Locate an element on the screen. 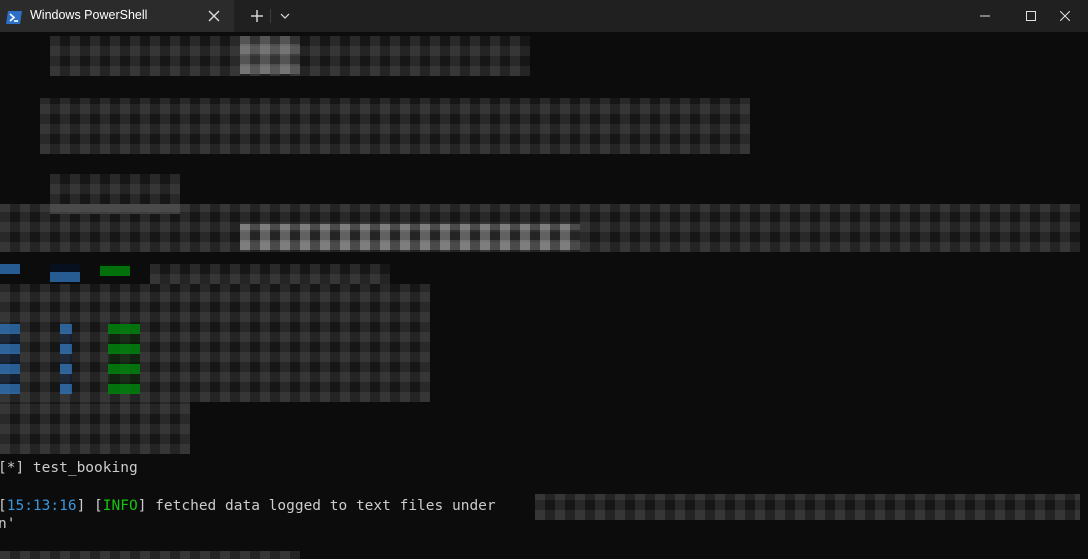 The height and width of the screenshot is (559, 1088). title-bar: Windows PowerShell is located at coordinates (544, 16).